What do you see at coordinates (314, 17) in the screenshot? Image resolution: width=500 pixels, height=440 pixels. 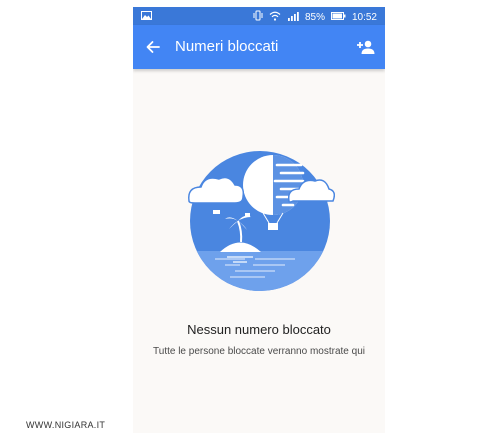 I see `battery-percent: 85%` at bounding box center [314, 17].